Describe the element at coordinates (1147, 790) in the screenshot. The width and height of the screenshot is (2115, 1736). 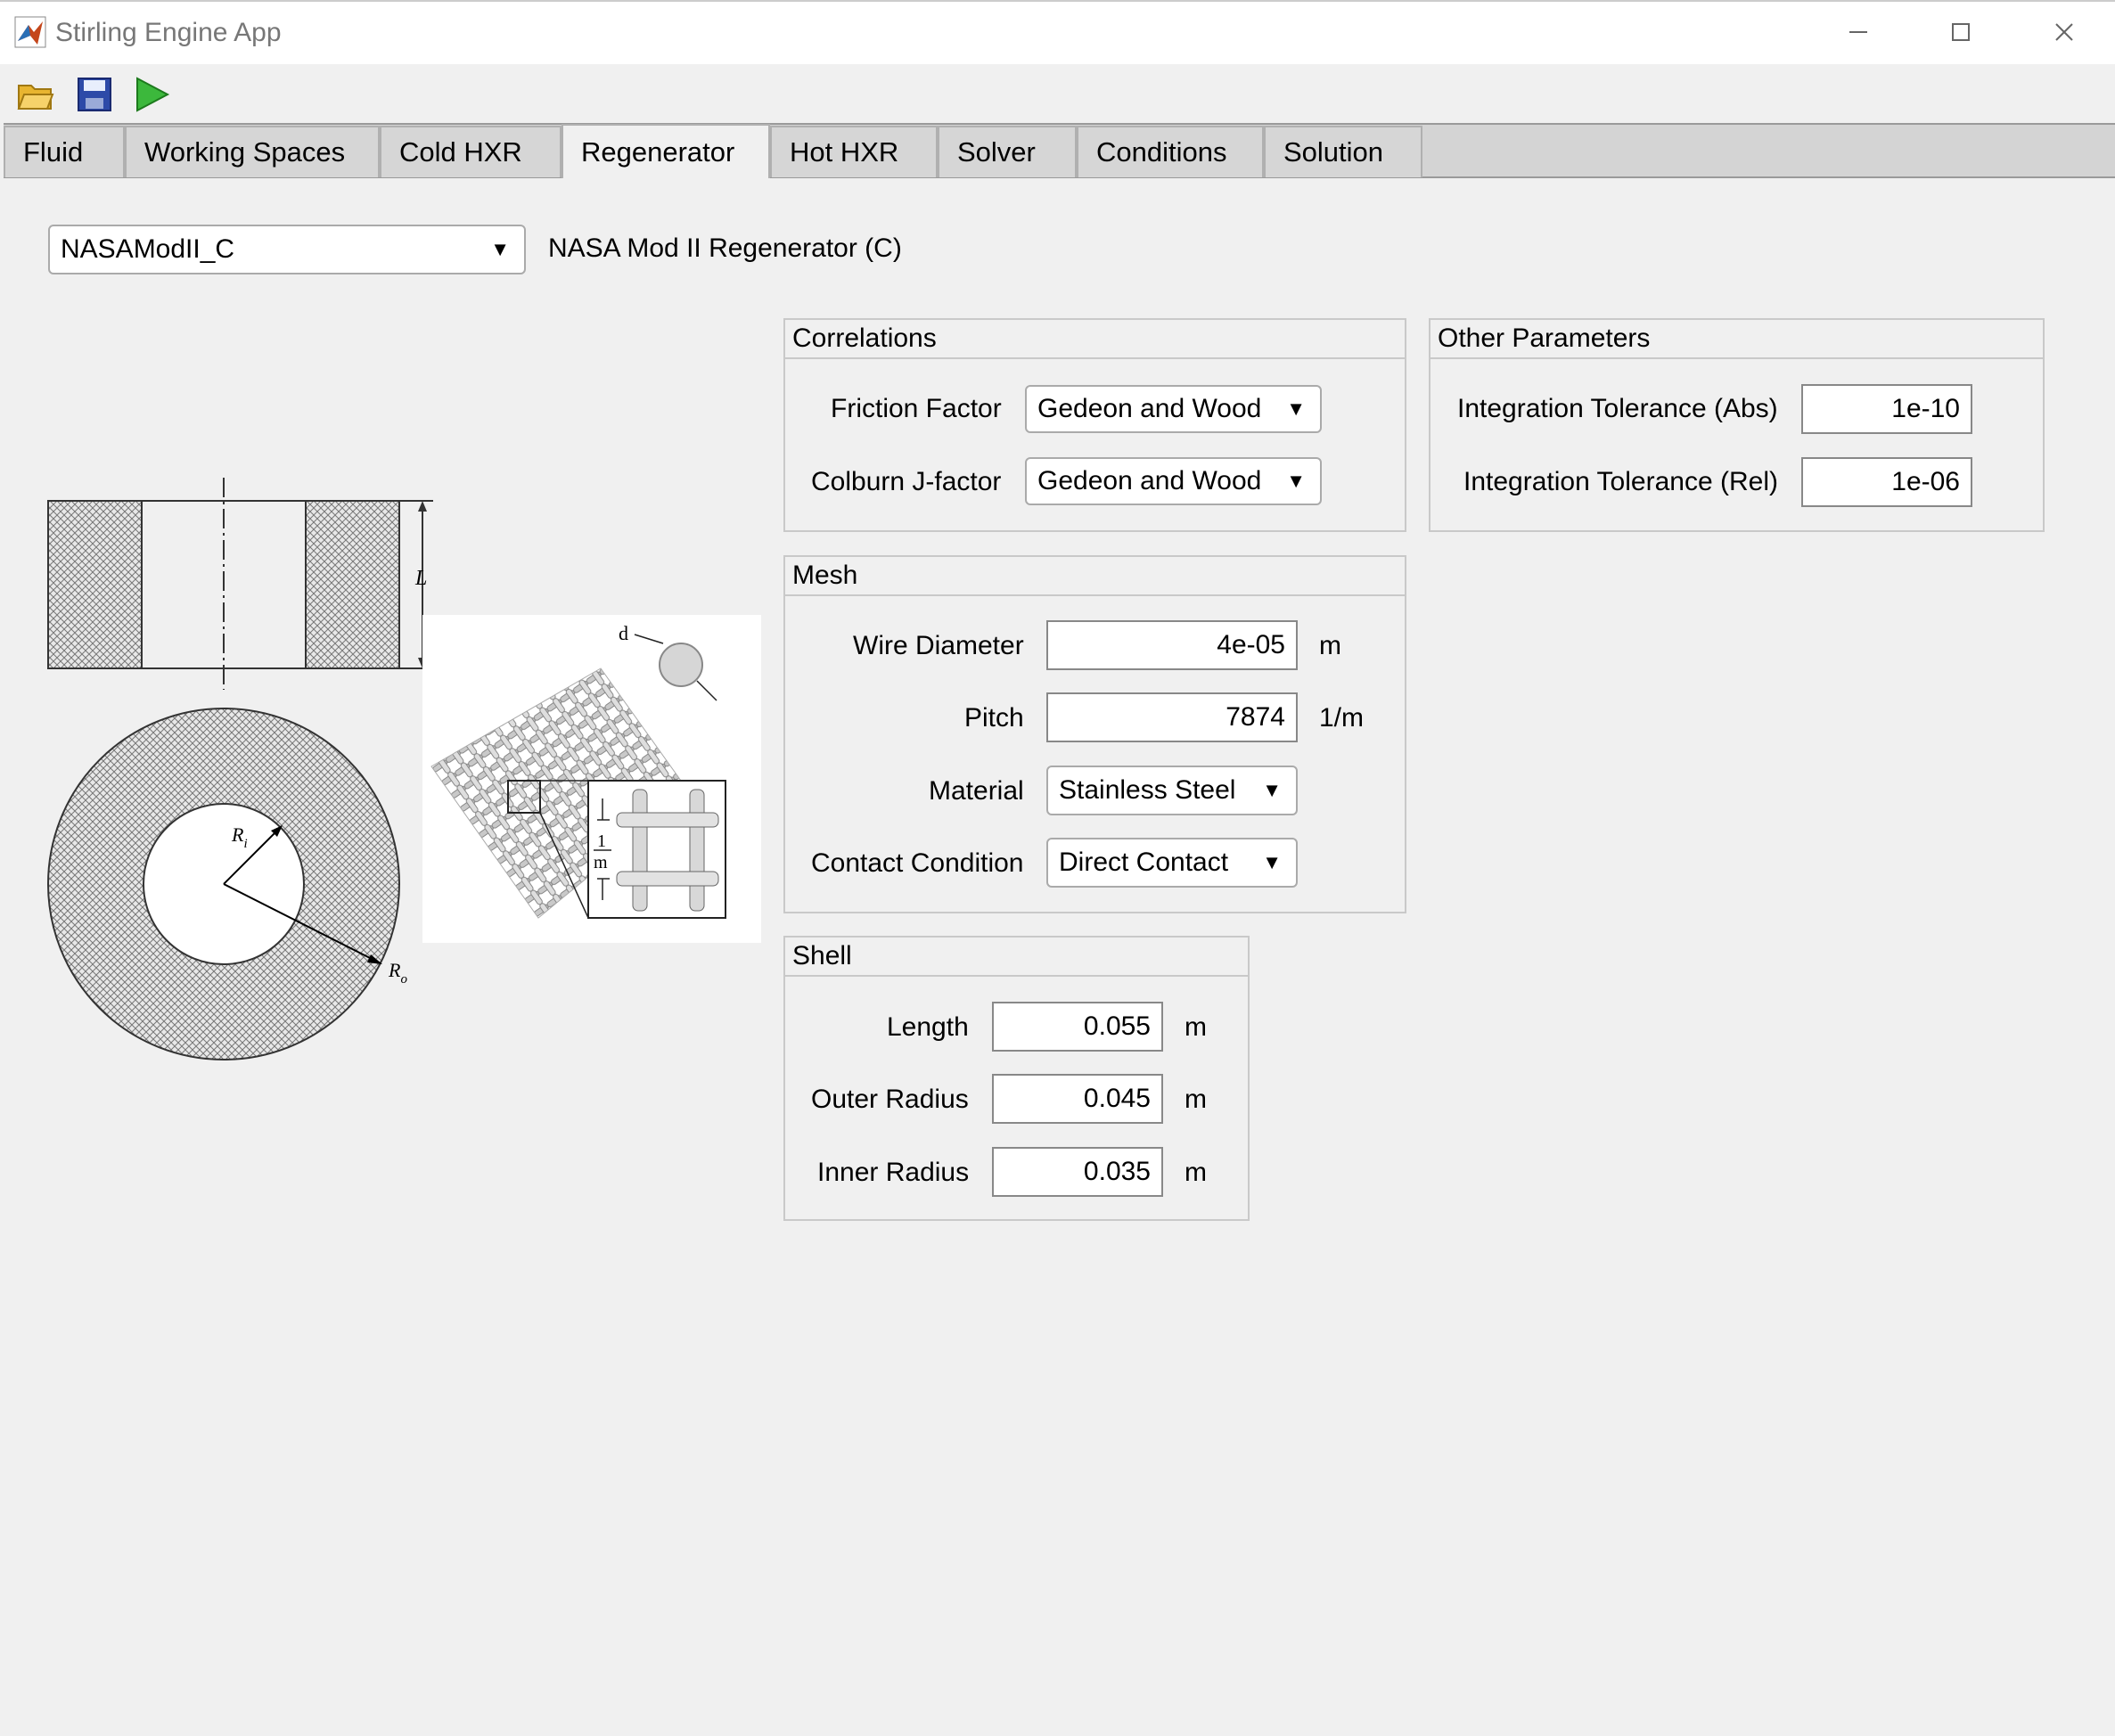
I see `material-value: Stainless Steel` at that location.